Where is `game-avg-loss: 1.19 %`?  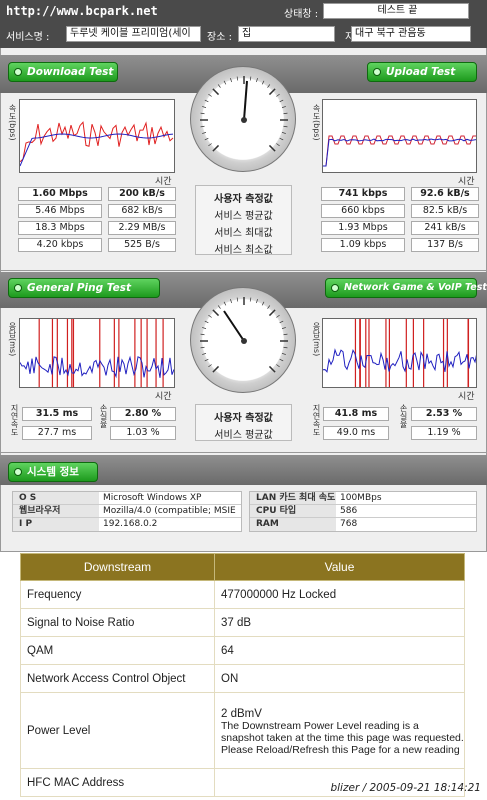
game-avg-loss: 1.19 % is located at coordinates (444, 433).